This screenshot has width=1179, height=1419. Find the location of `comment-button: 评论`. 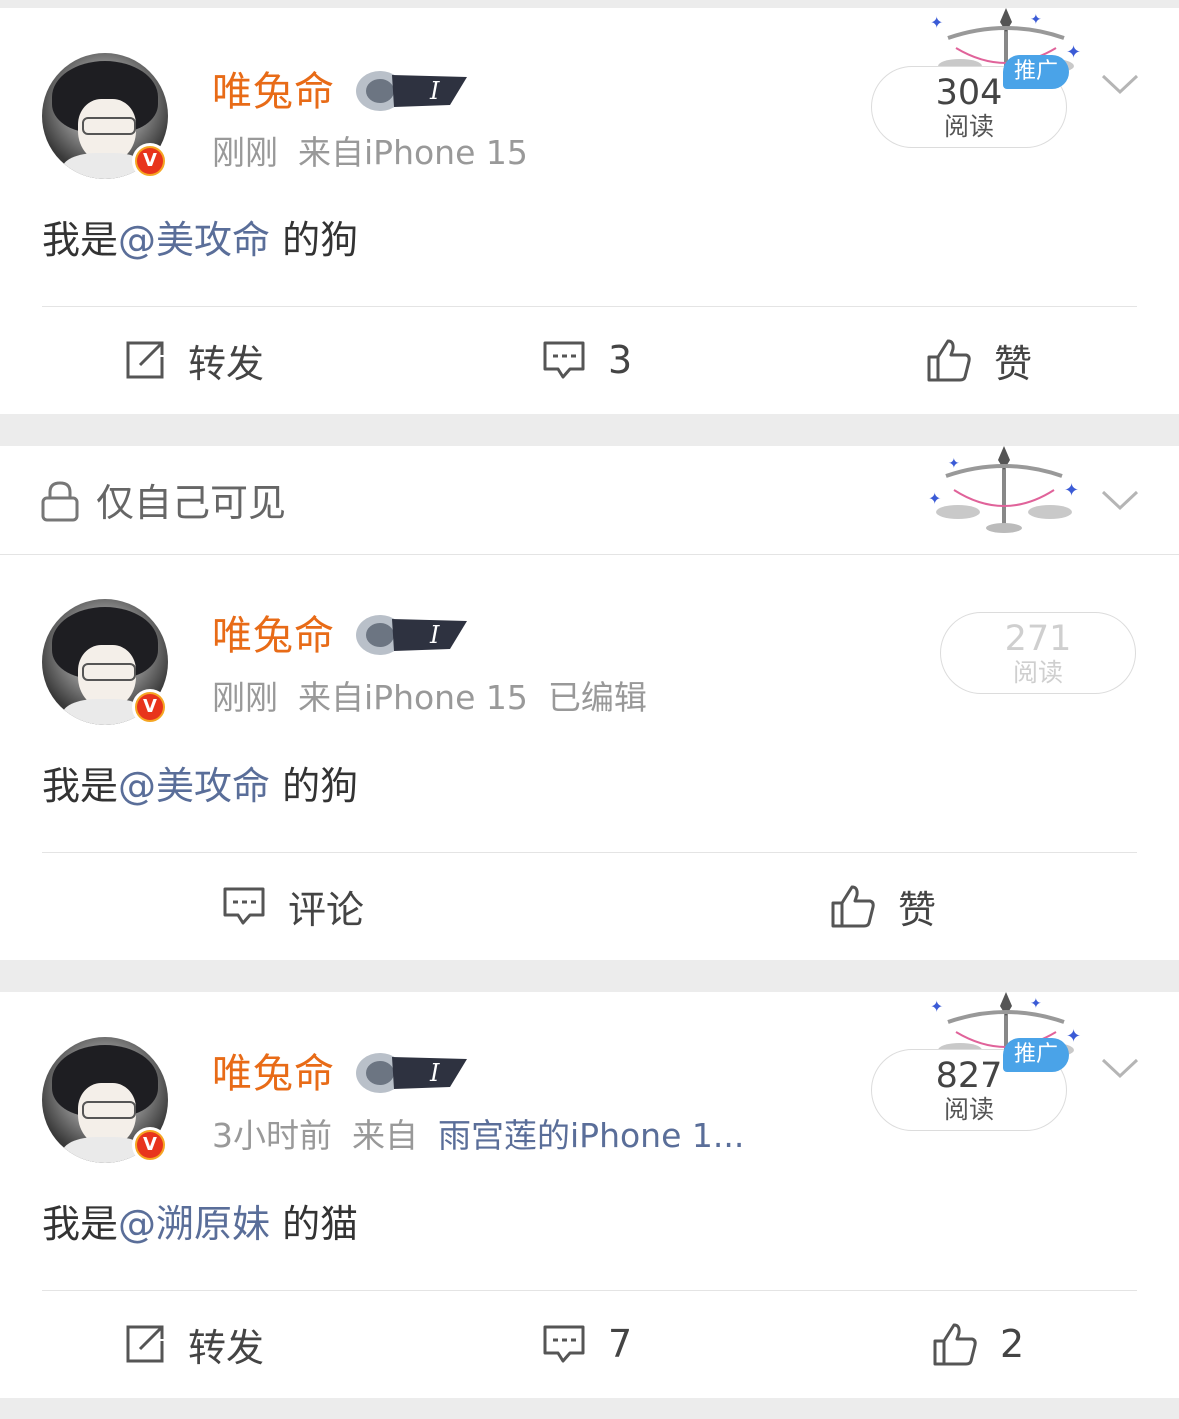

comment-button: 评论 is located at coordinates (293, 906).